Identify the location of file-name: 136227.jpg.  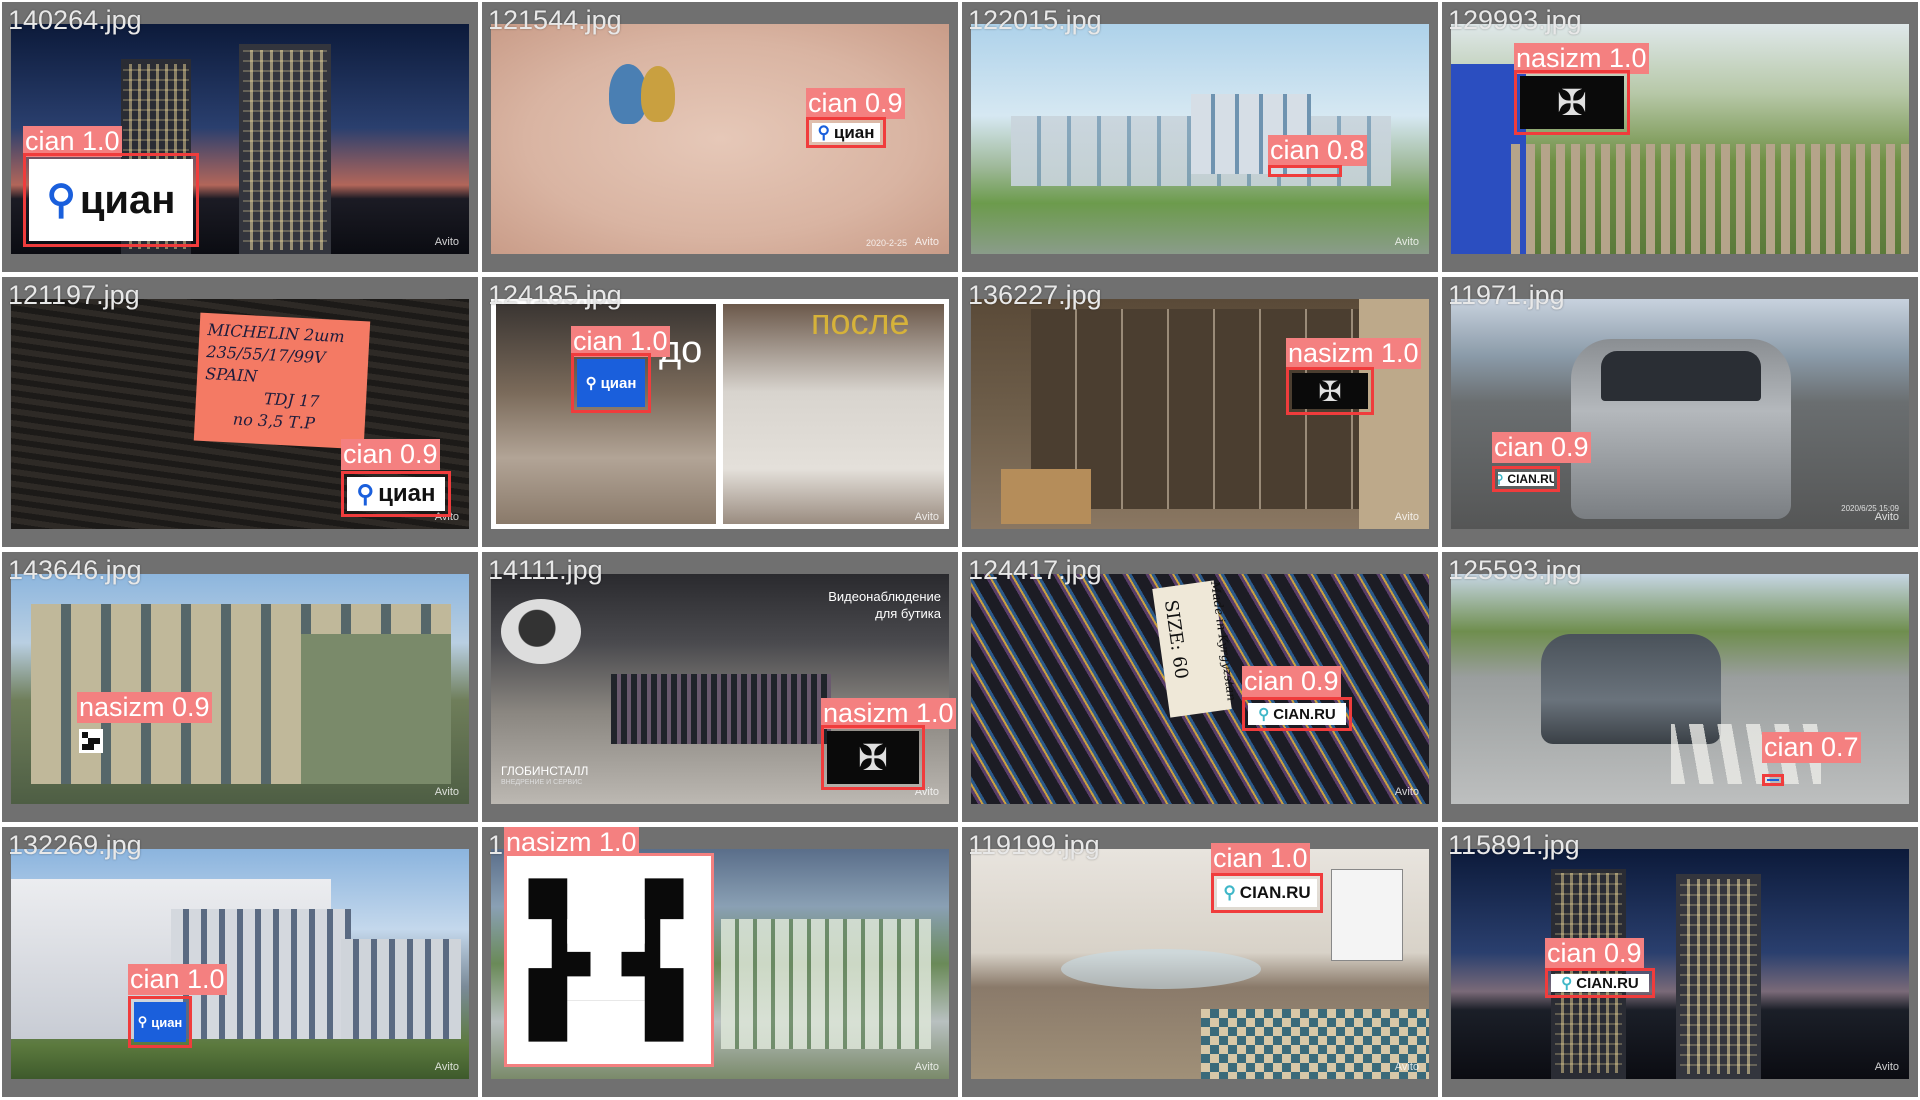
(1035, 295).